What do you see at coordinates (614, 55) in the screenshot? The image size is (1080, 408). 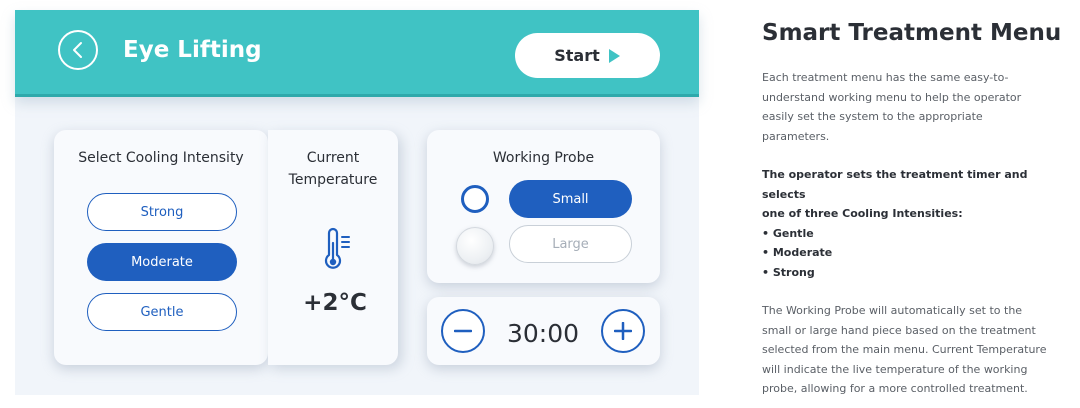 I see `play-icon` at bounding box center [614, 55].